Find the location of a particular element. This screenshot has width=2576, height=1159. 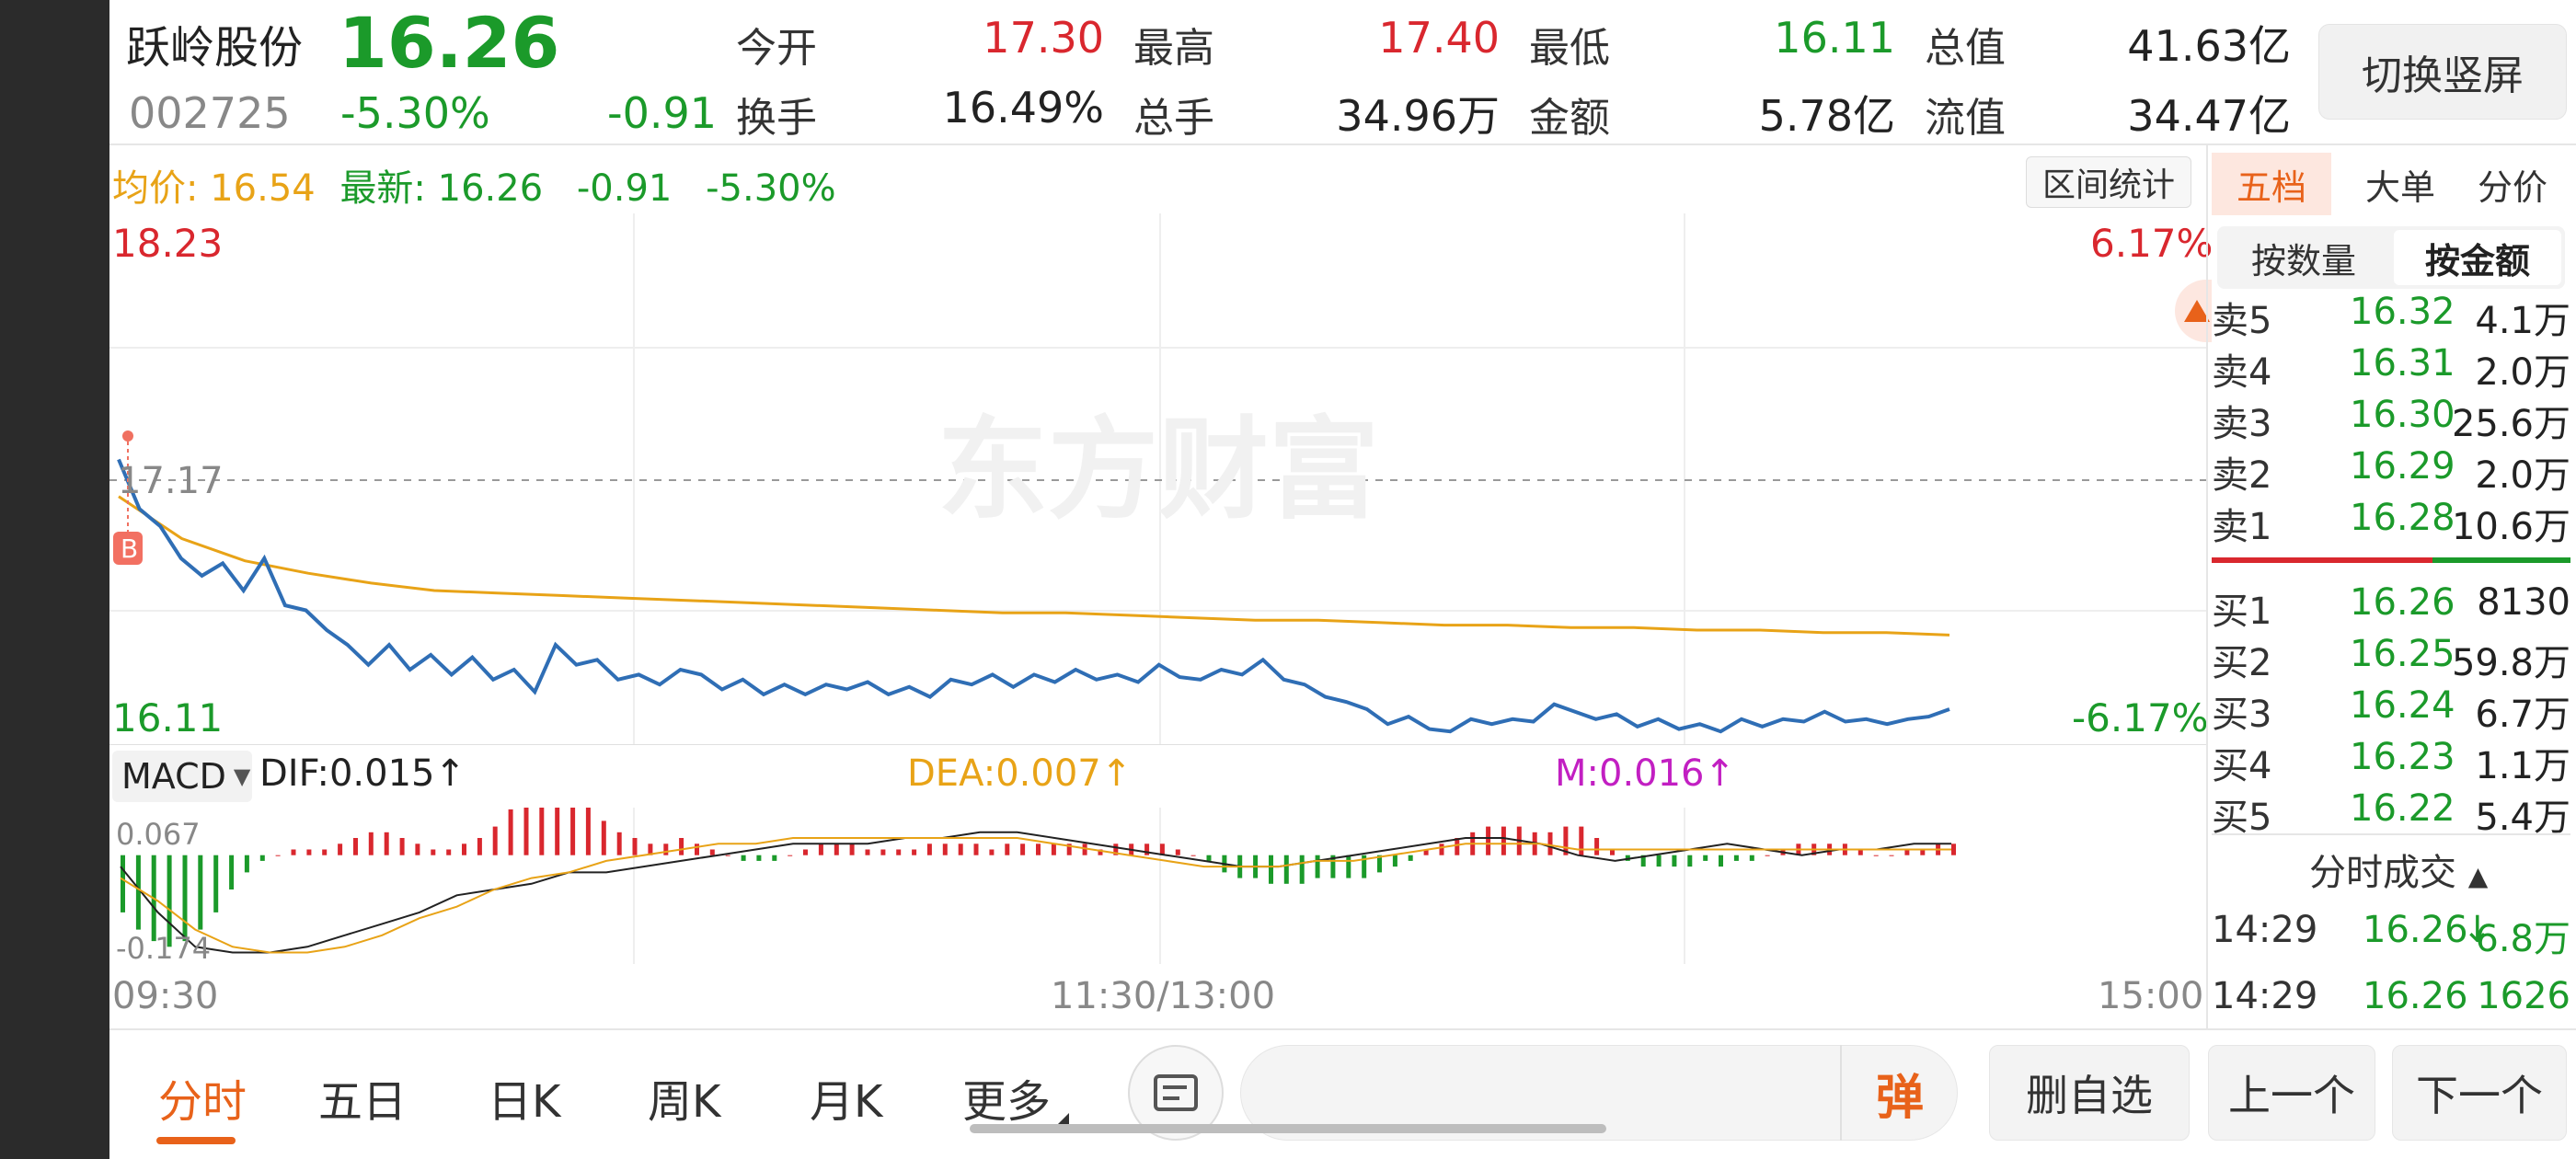

dea-value: DEA:0.007↑ is located at coordinates (1020, 773).